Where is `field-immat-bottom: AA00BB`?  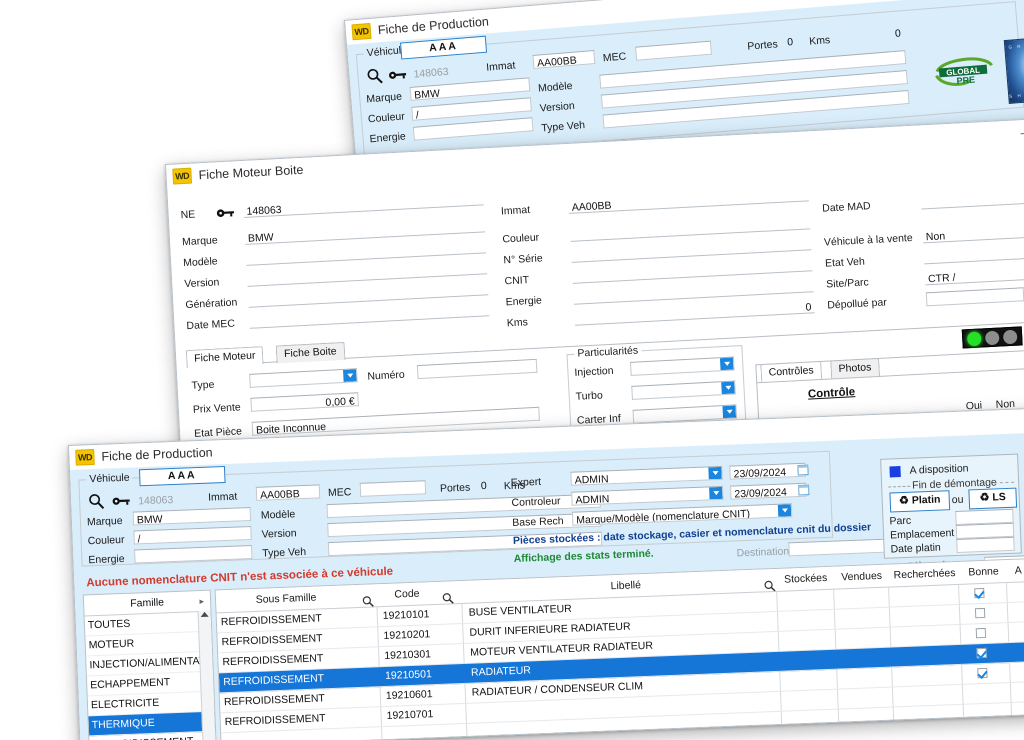 field-immat-bottom: AA00BB is located at coordinates (288, 492).